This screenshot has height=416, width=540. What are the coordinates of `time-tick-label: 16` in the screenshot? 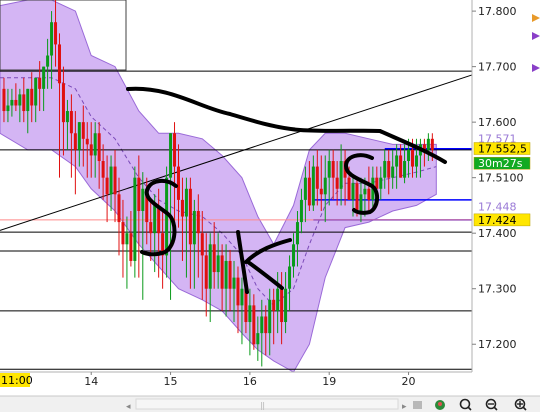 It's located at (250, 381).